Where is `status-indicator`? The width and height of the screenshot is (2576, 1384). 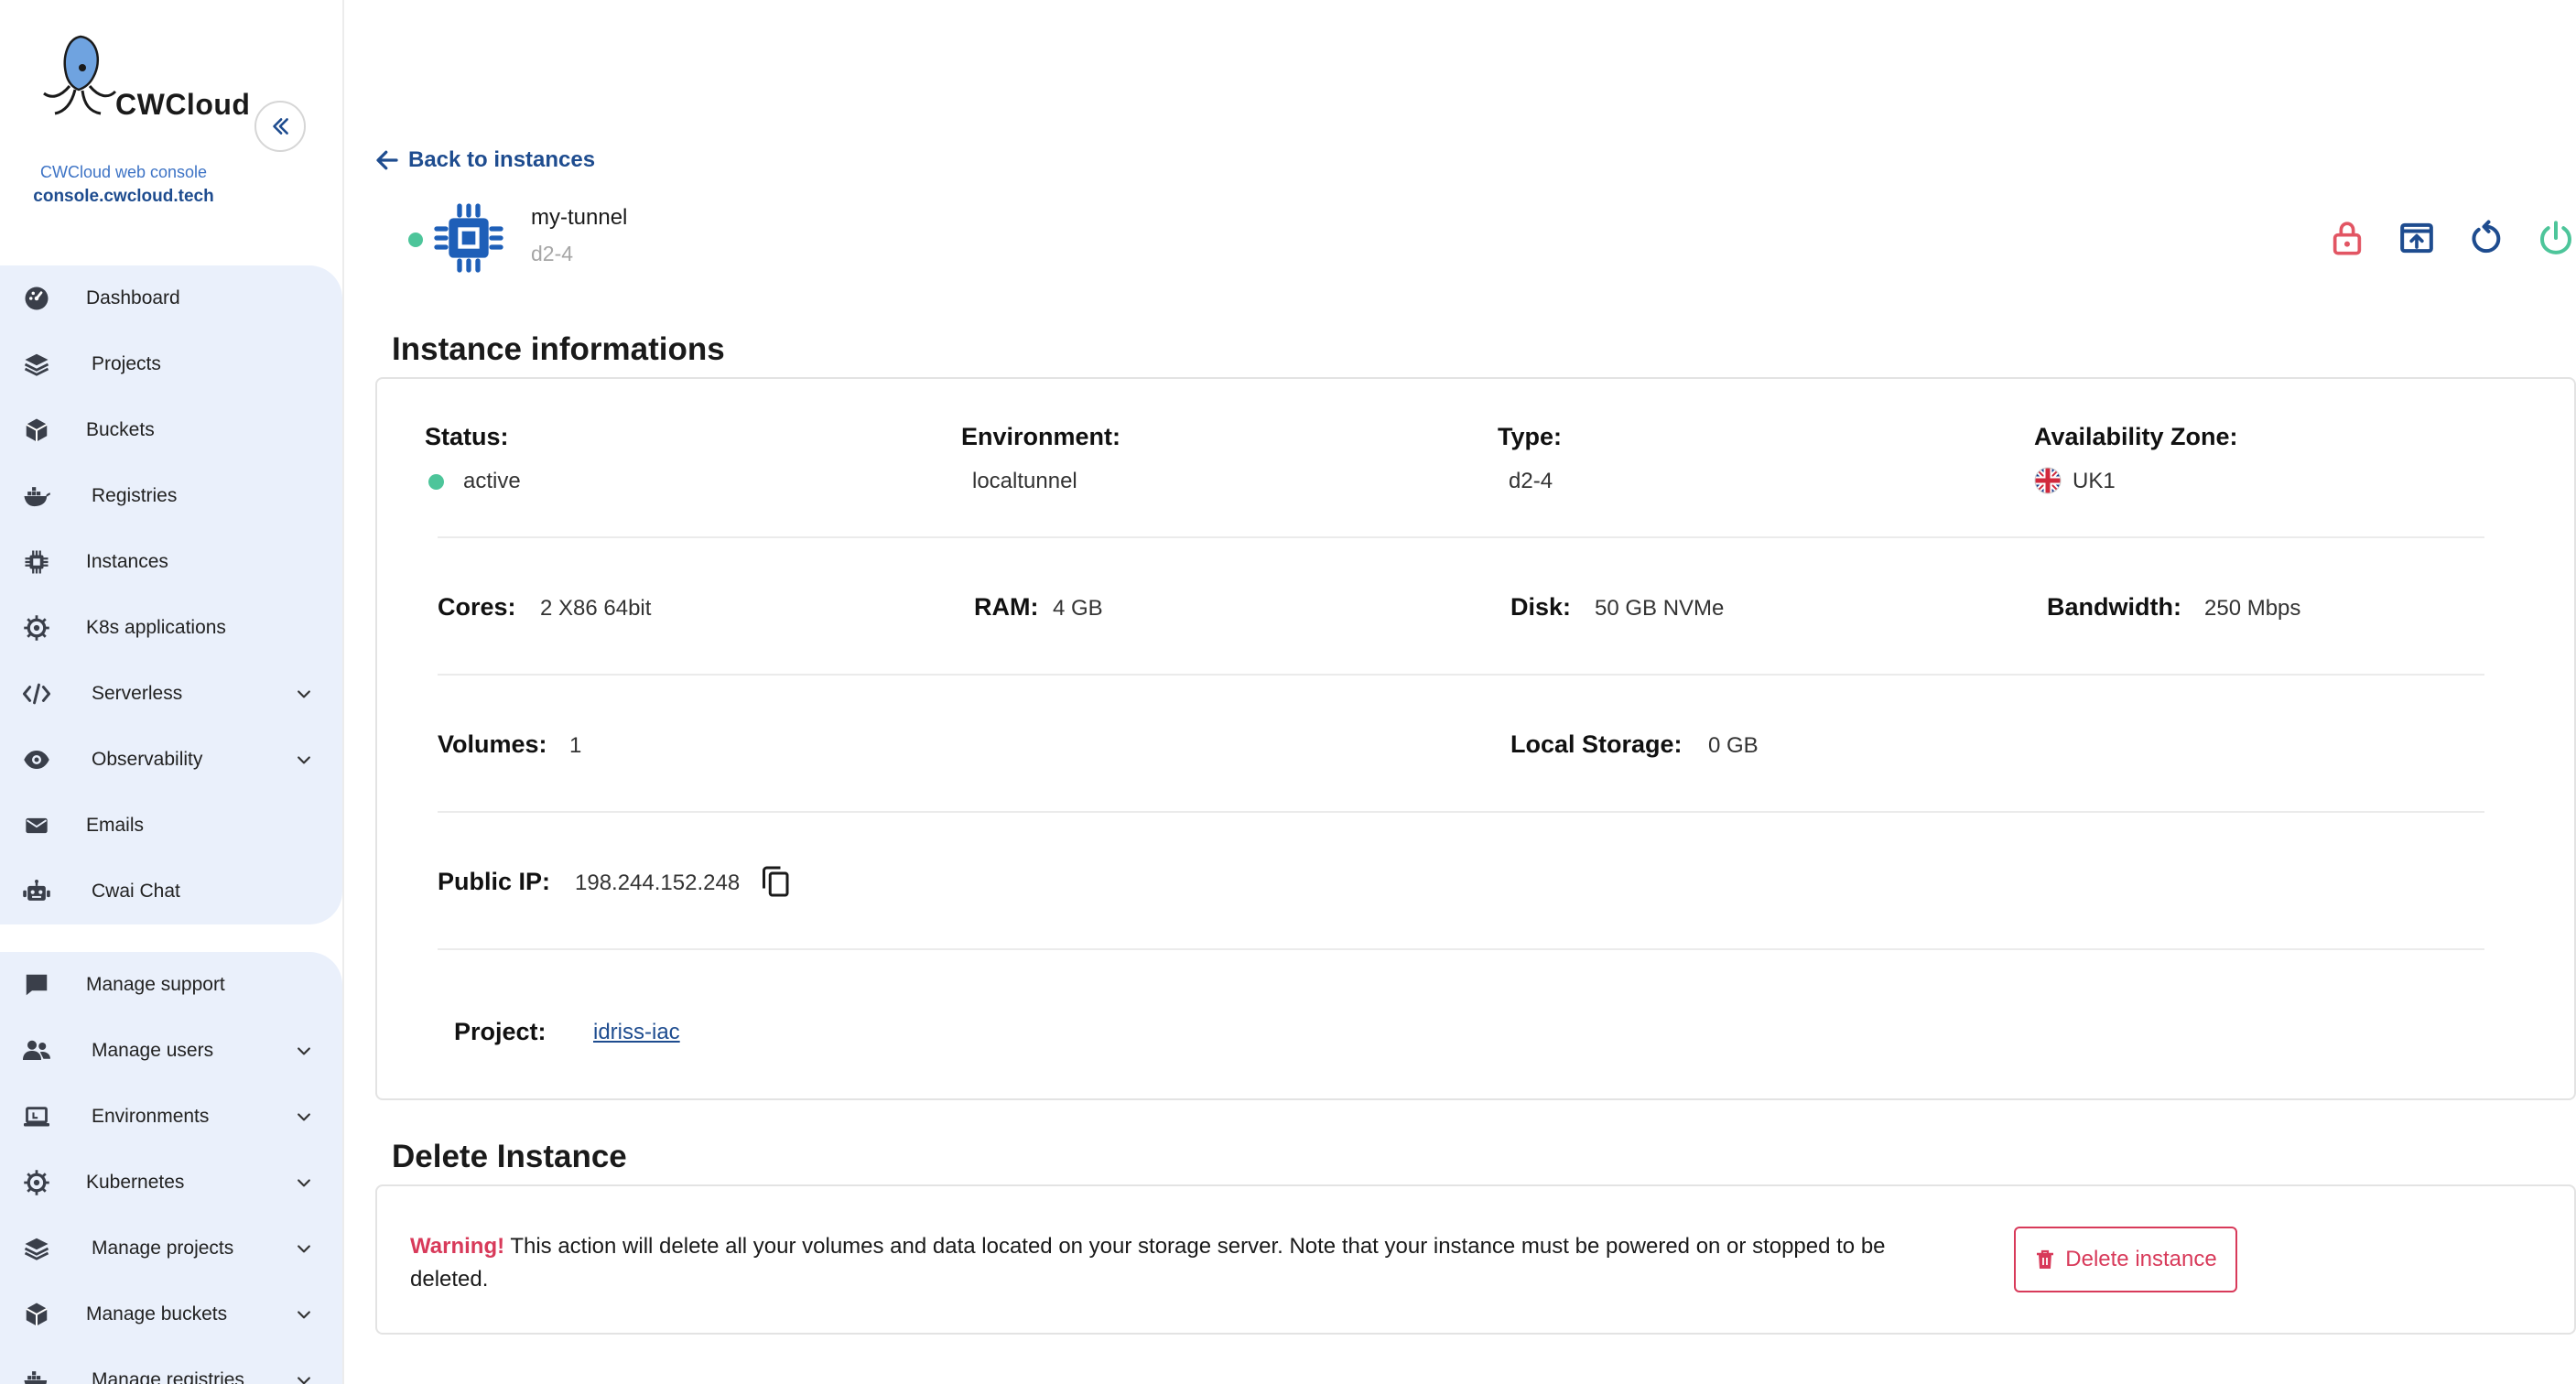 status-indicator is located at coordinates (416, 239).